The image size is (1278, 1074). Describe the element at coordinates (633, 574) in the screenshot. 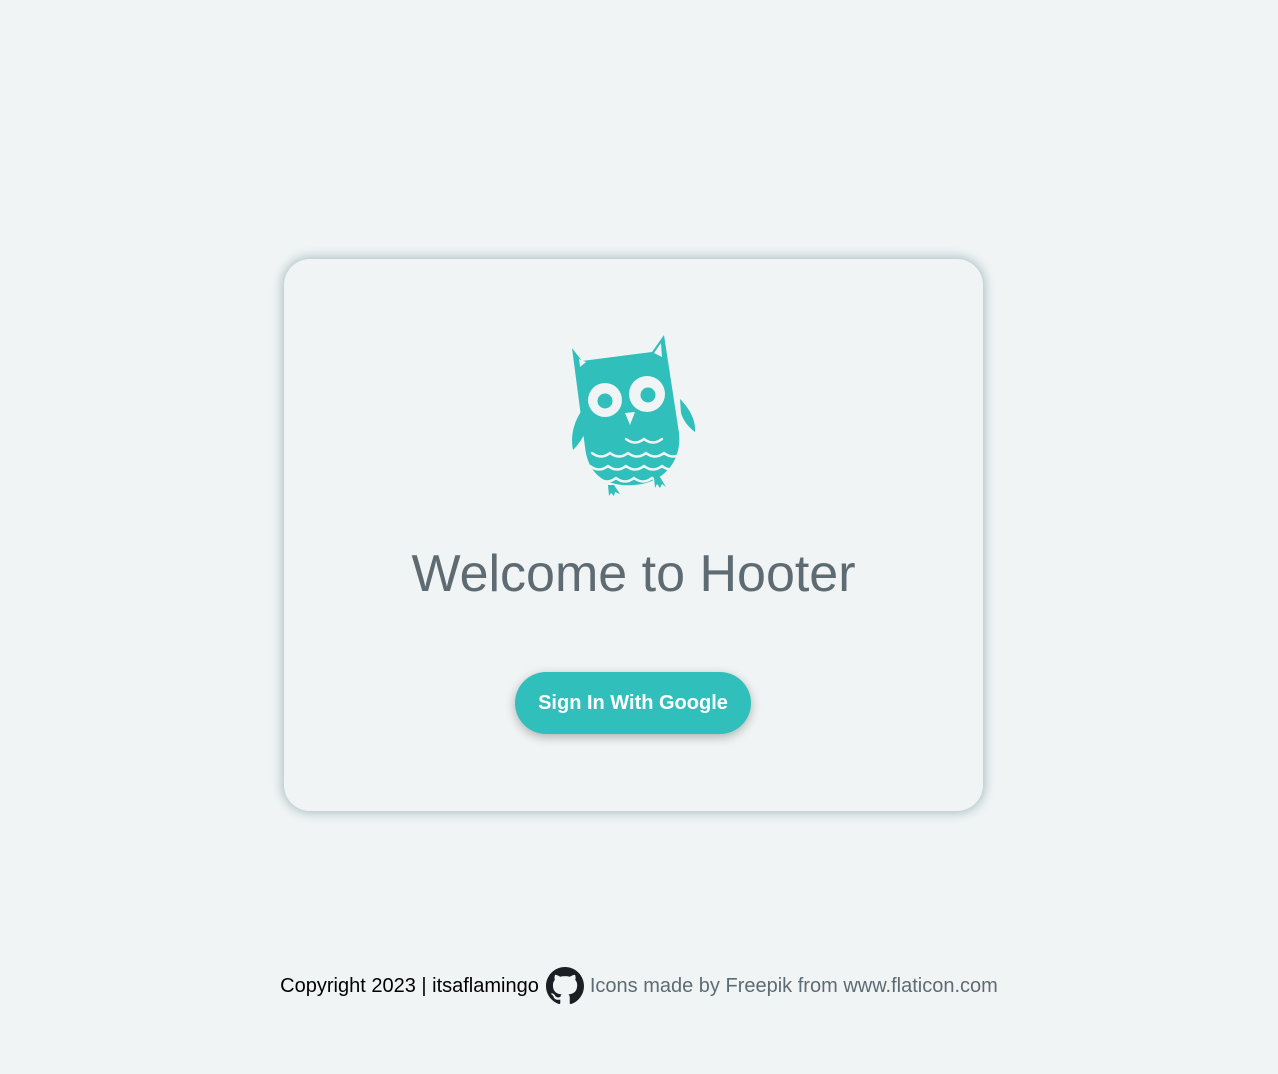

I see `page-title: Welcome to Hooter` at that location.